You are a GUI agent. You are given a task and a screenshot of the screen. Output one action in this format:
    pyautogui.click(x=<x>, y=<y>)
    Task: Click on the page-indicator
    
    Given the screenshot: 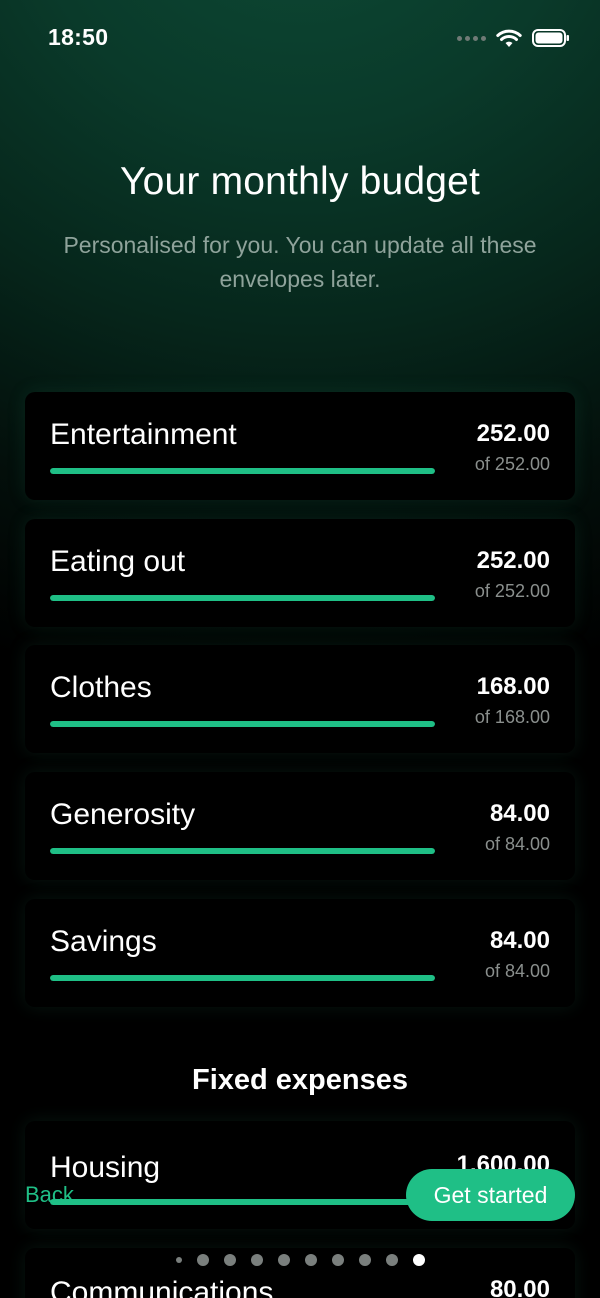 What is the action you would take?
    pyautogui.click(x=300, y=1260)
    